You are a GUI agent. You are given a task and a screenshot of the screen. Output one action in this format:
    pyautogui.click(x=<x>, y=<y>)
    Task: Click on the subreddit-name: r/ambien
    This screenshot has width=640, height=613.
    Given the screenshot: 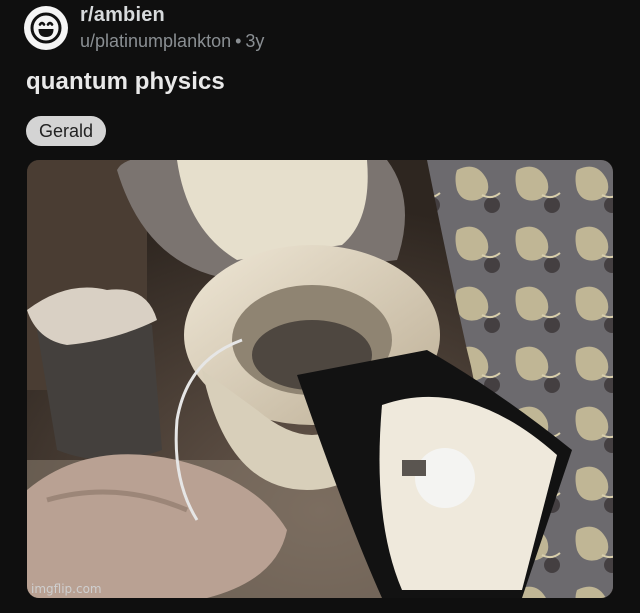 What is the action you would take?
    pyautogui.click(x=172, y=15)
    